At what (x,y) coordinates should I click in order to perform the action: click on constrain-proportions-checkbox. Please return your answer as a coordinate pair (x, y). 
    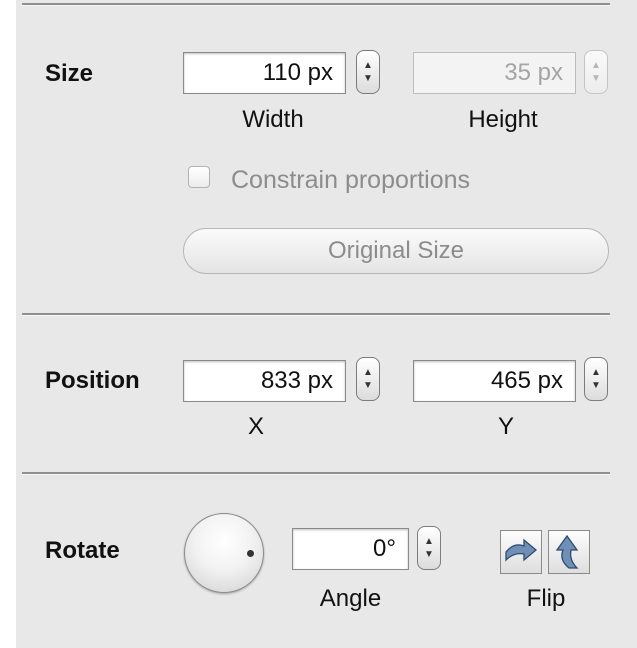
    Looking at the image, I should click on (199, 177).